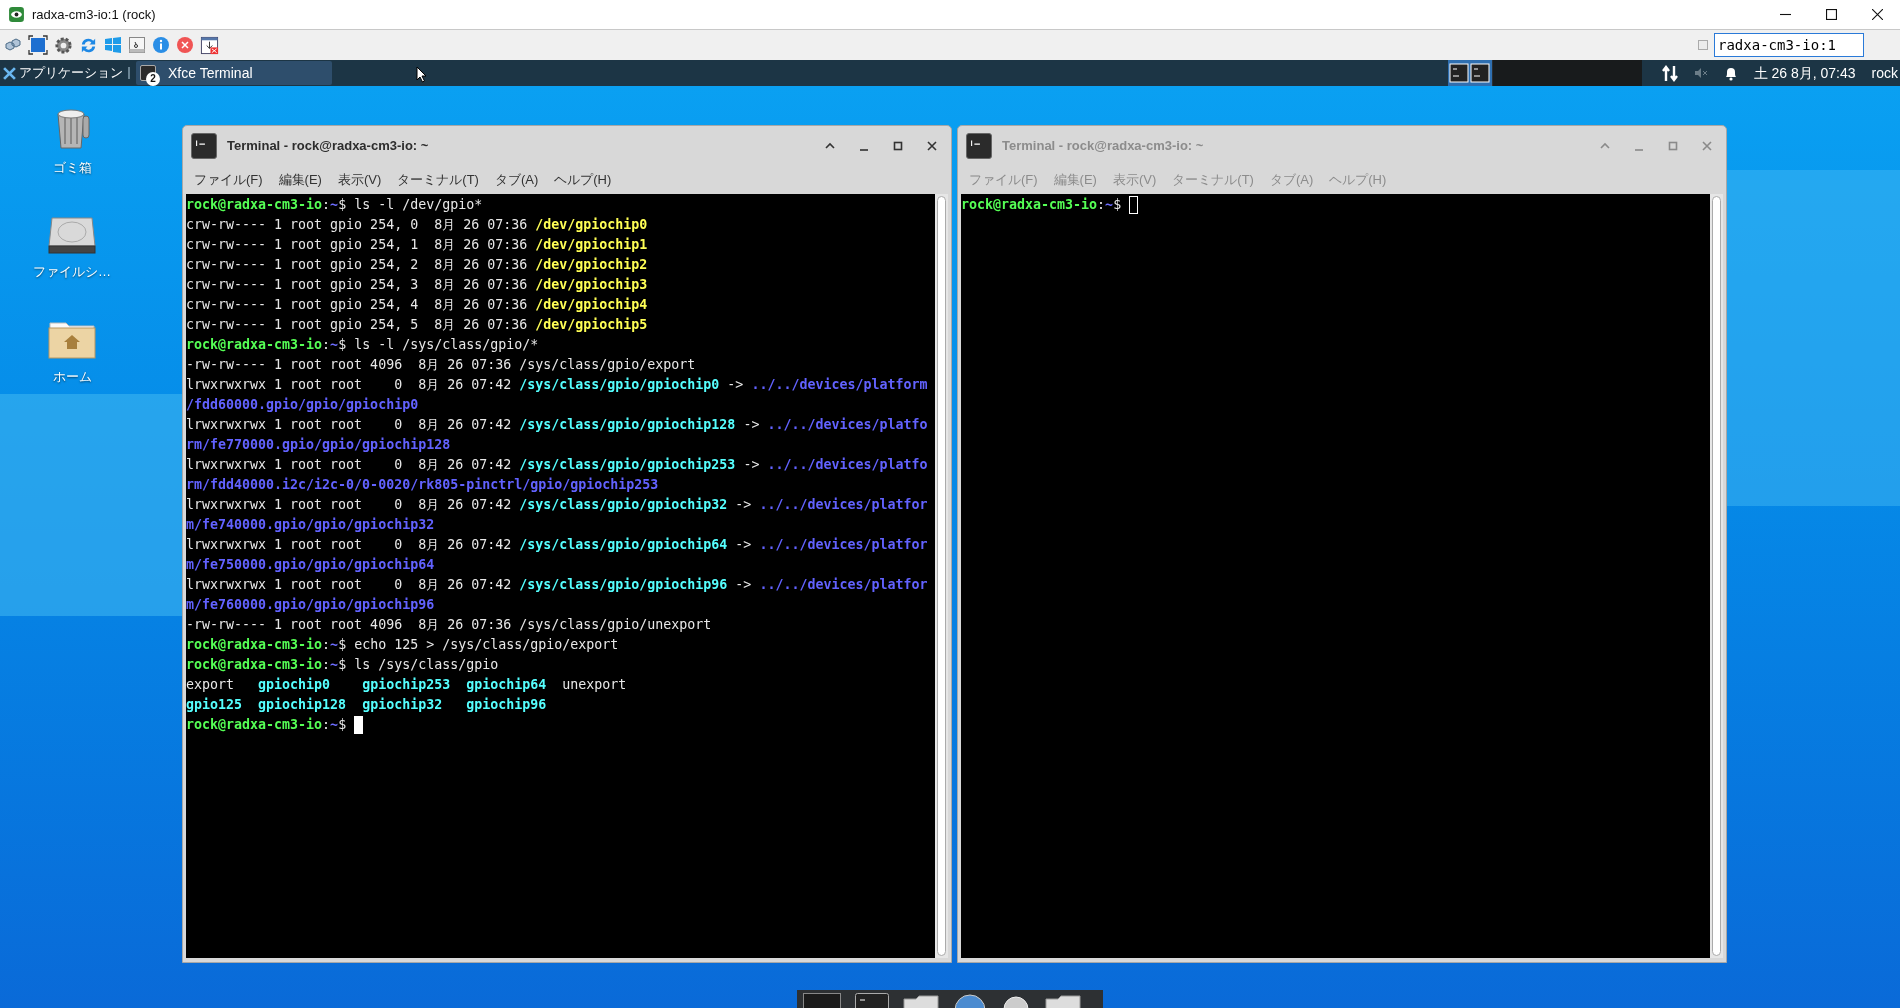  Describe the element at coordinates (417, 225) in the screenshot. I see `terminal-line: crw-rw---- 1 root gpio 254, 0 8月 26 07:36 /dev/gpiochip0` at that location.